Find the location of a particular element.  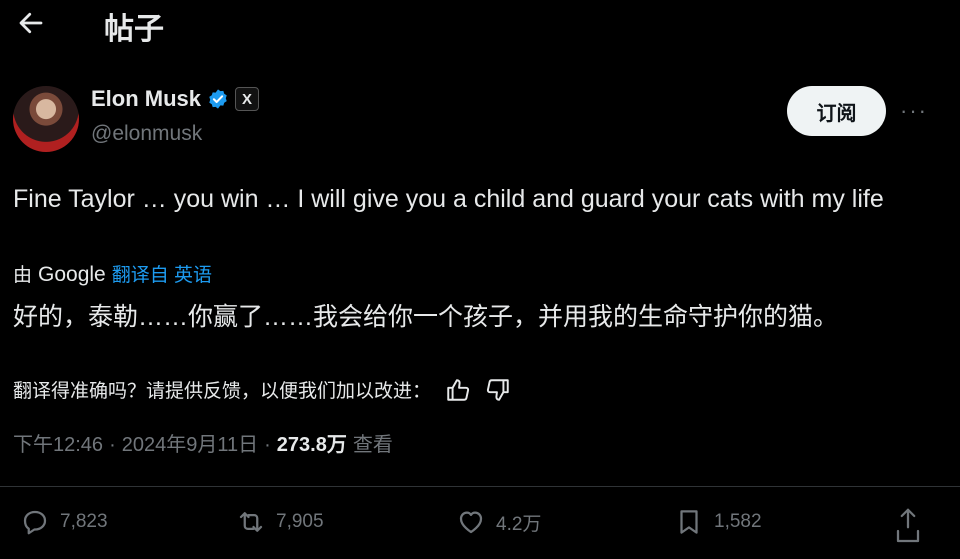

like-count: 4.2万 is located at coordinates (519, 524).